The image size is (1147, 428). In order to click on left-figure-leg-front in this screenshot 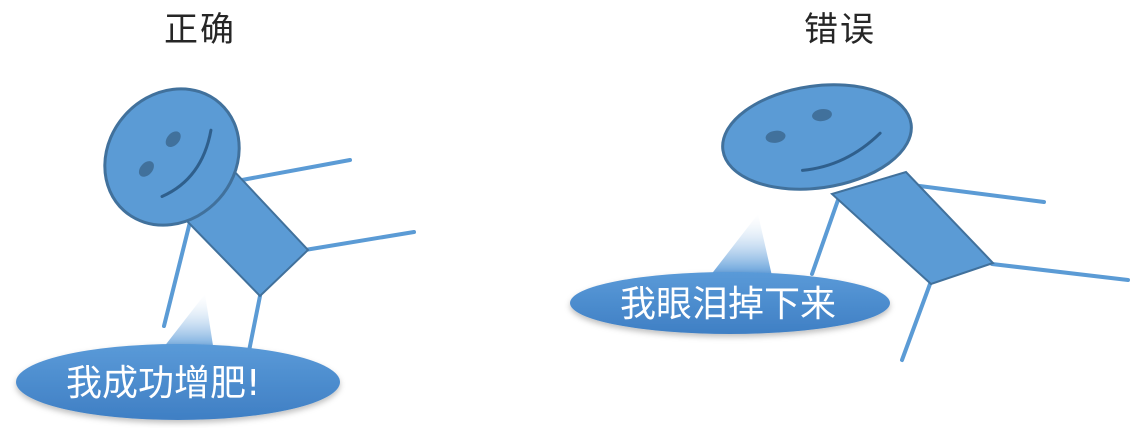, I will do `click(254, 326)`.